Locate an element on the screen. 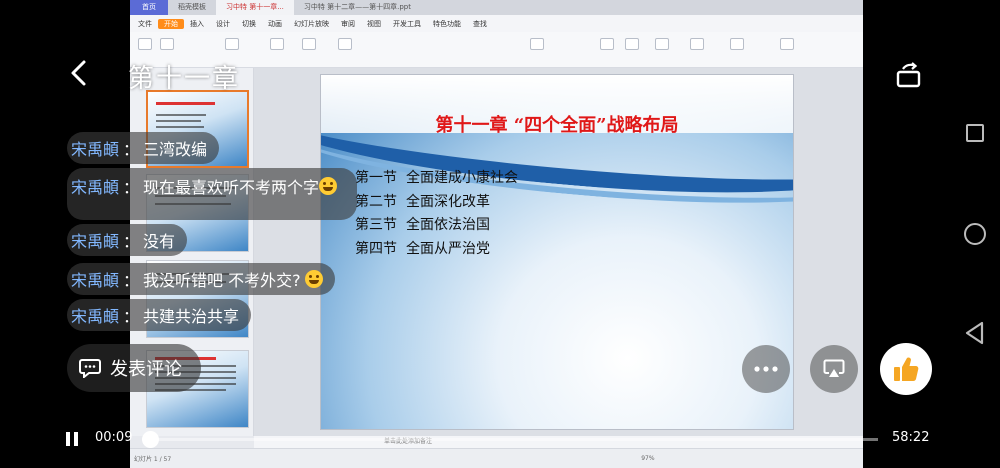  wps-menu-item: 动画 is located at coordinates (275, 23).